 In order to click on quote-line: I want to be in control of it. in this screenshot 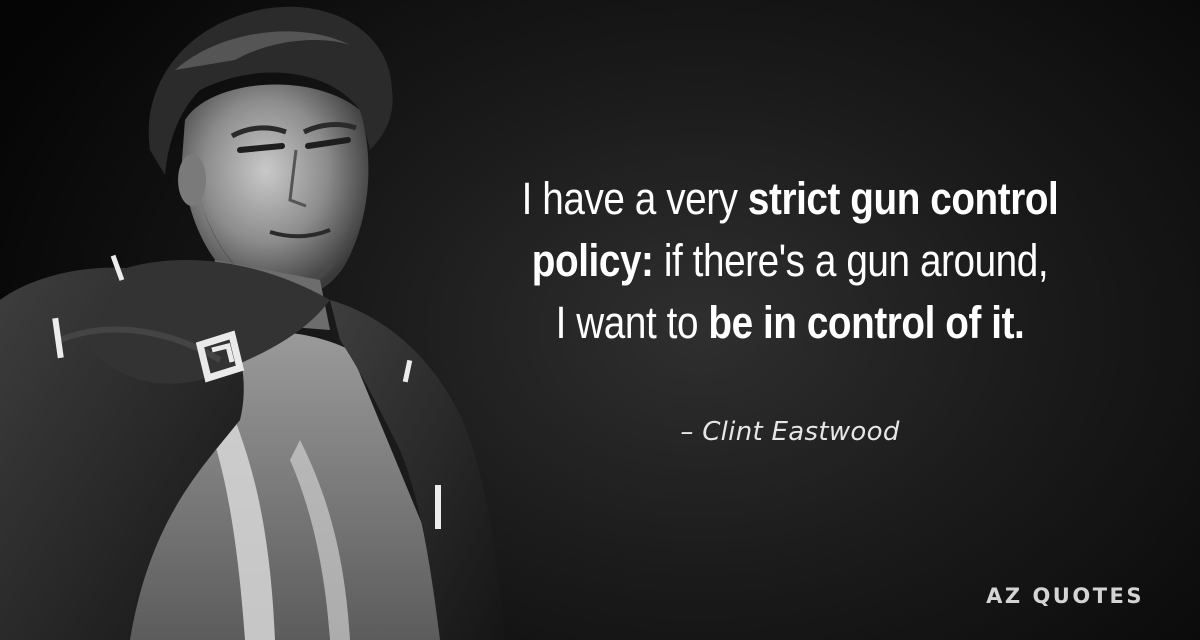, I will do `click(790, 323)`.